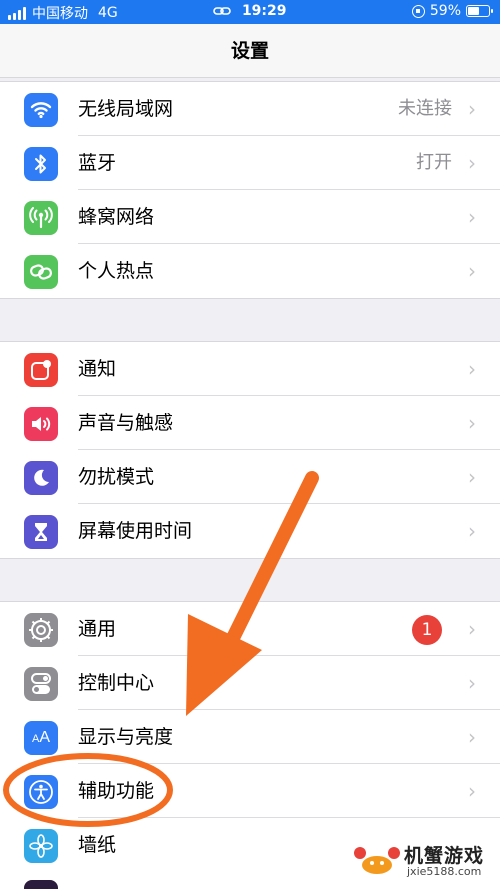  I want to click on status-time: 19:29, so click(264, 11).